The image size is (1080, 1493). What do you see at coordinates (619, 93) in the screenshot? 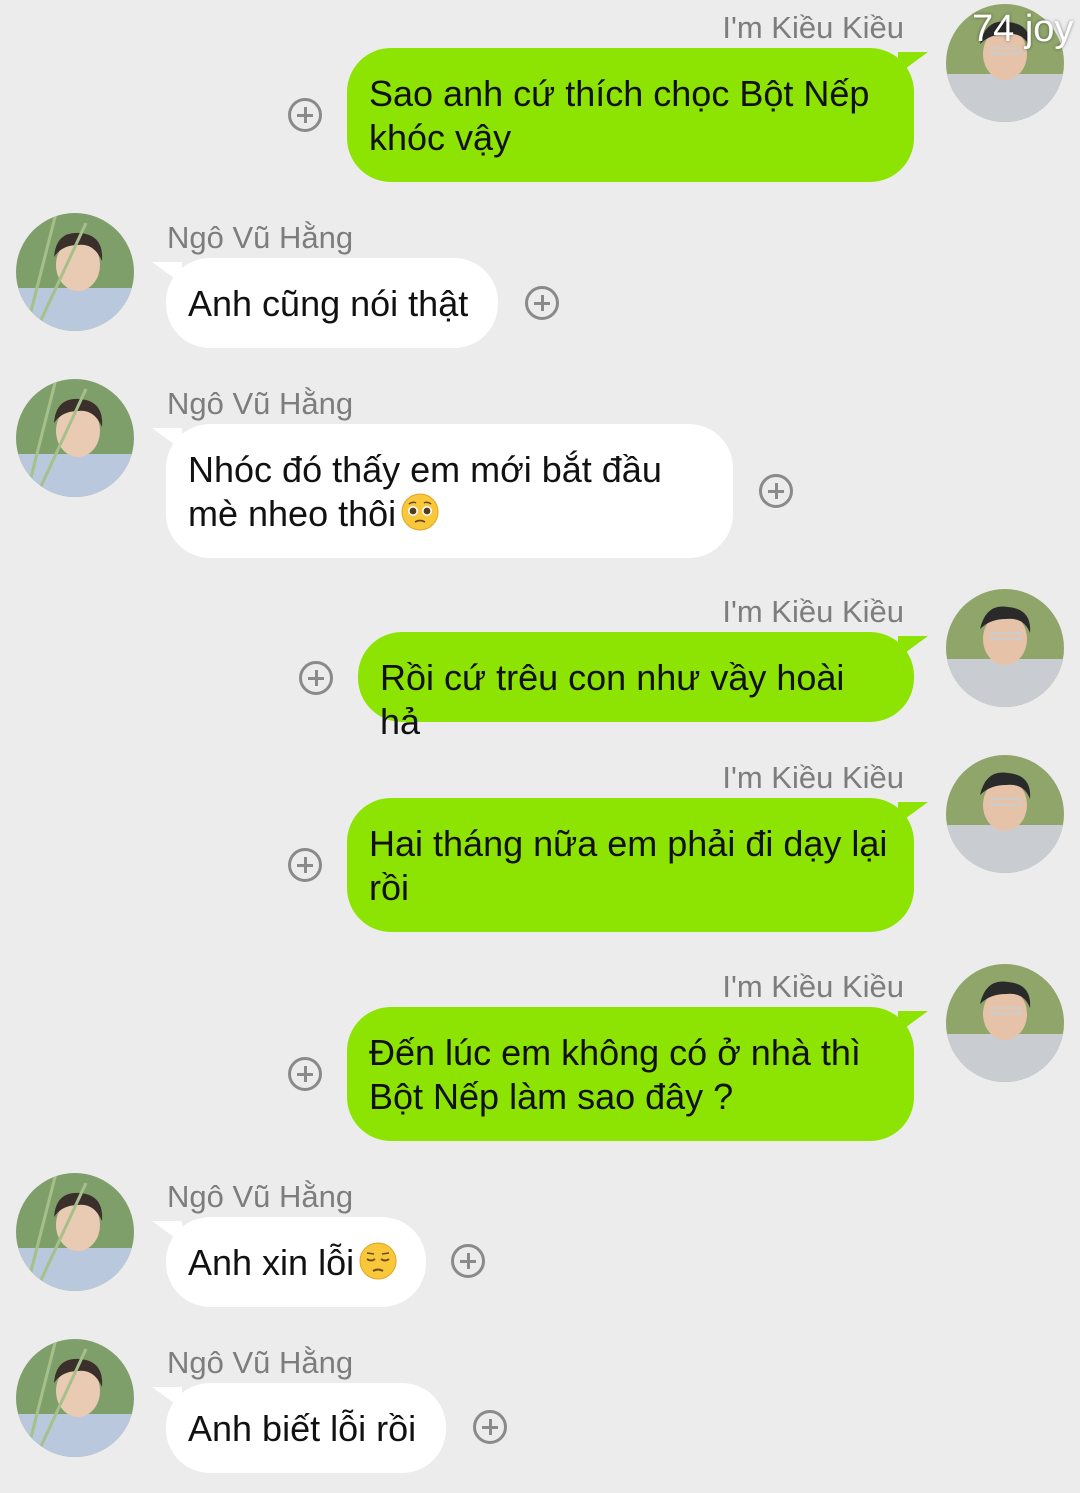
I see `message-line: Sao anh cứ thích chọc Bột Nếp` at bounding box center [619, 93].